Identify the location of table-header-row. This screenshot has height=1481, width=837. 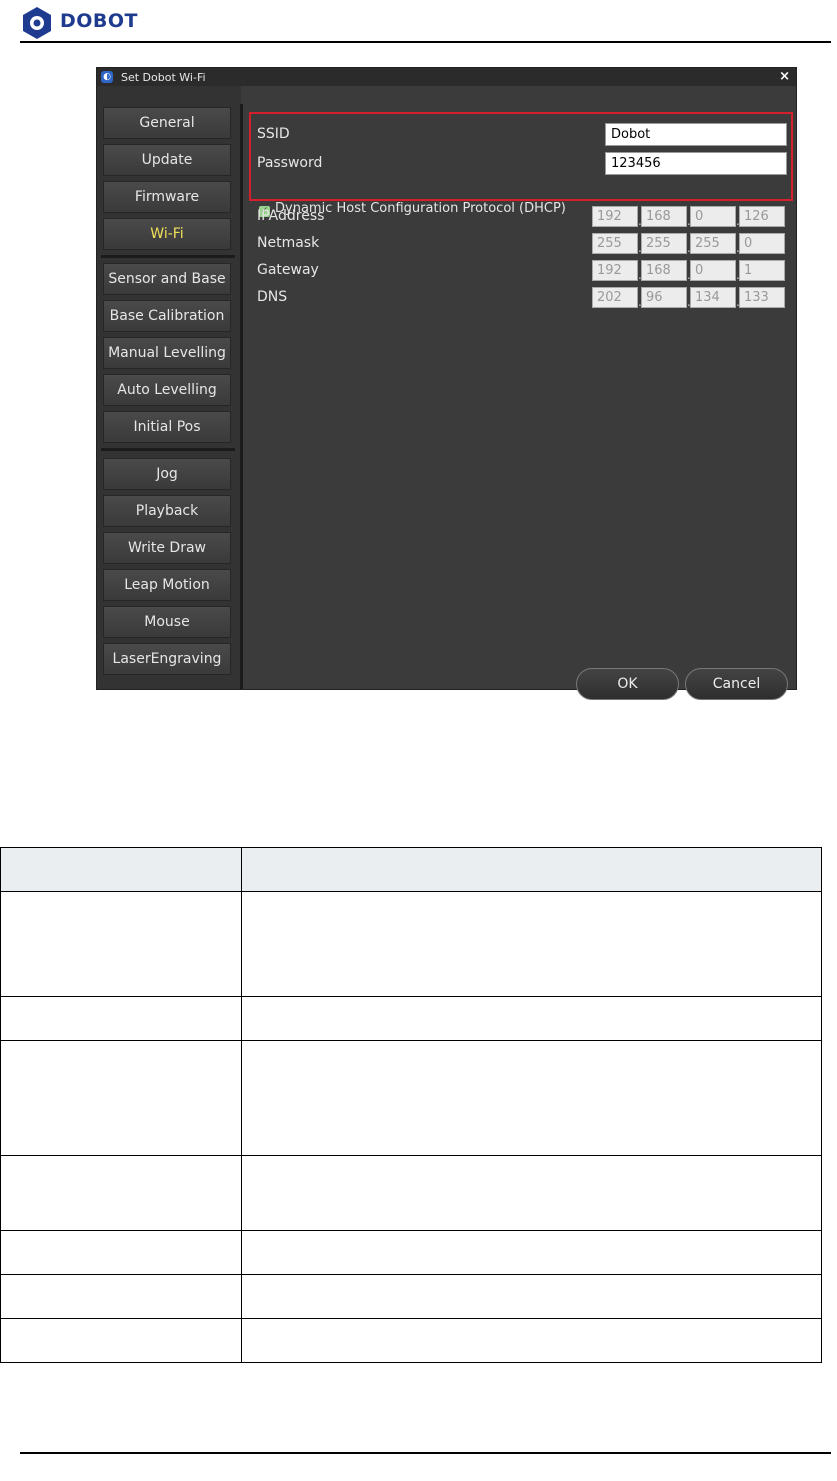
(411, 869).